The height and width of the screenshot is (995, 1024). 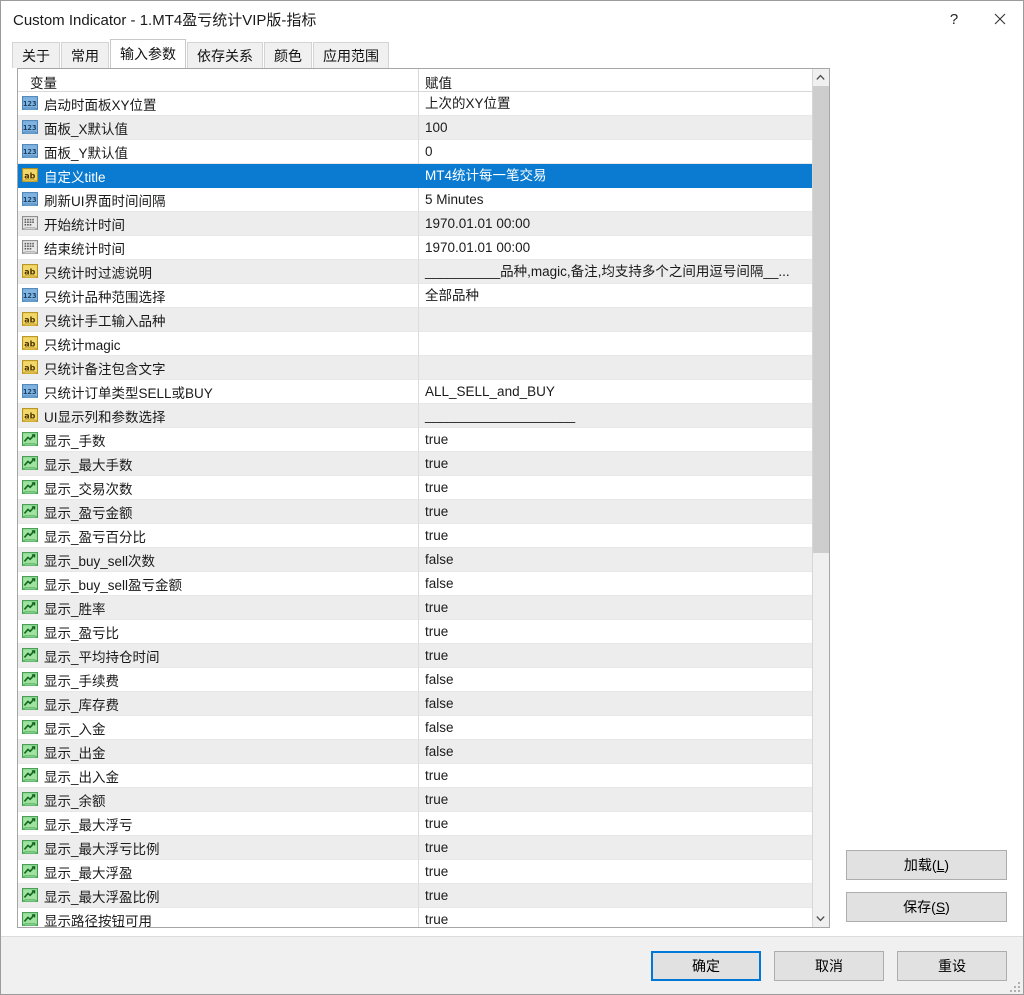 I want to click on cell-value: 0, so click(x=615, y=151).